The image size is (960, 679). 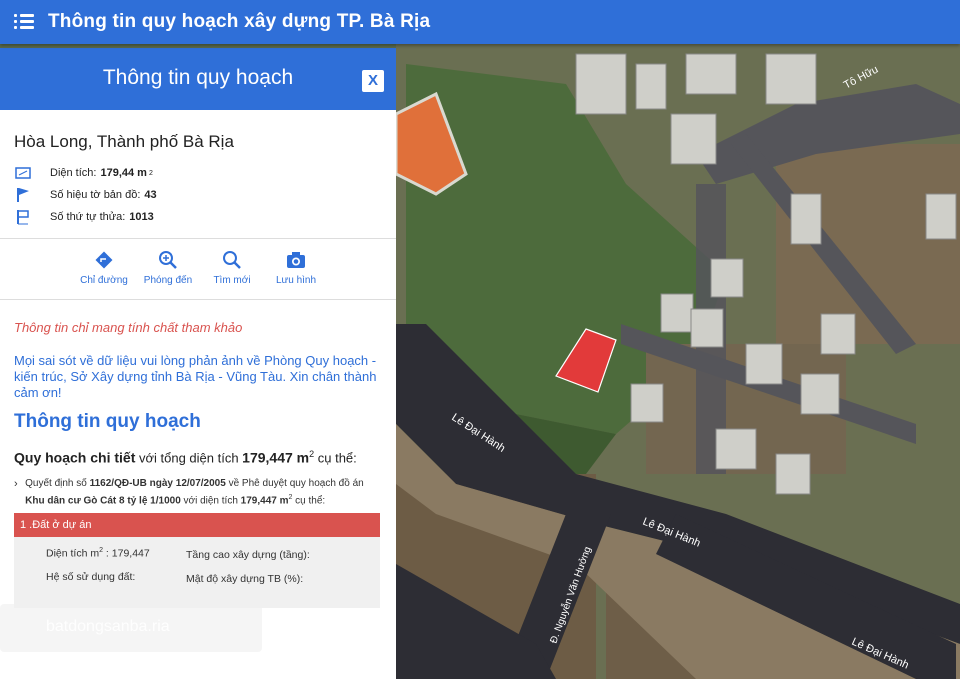 What do you see at coordinates (198, 217) in the screenshot?
I see `plot-row: Số thứ tự thửa: 1013` at bounding box center [198, 217].